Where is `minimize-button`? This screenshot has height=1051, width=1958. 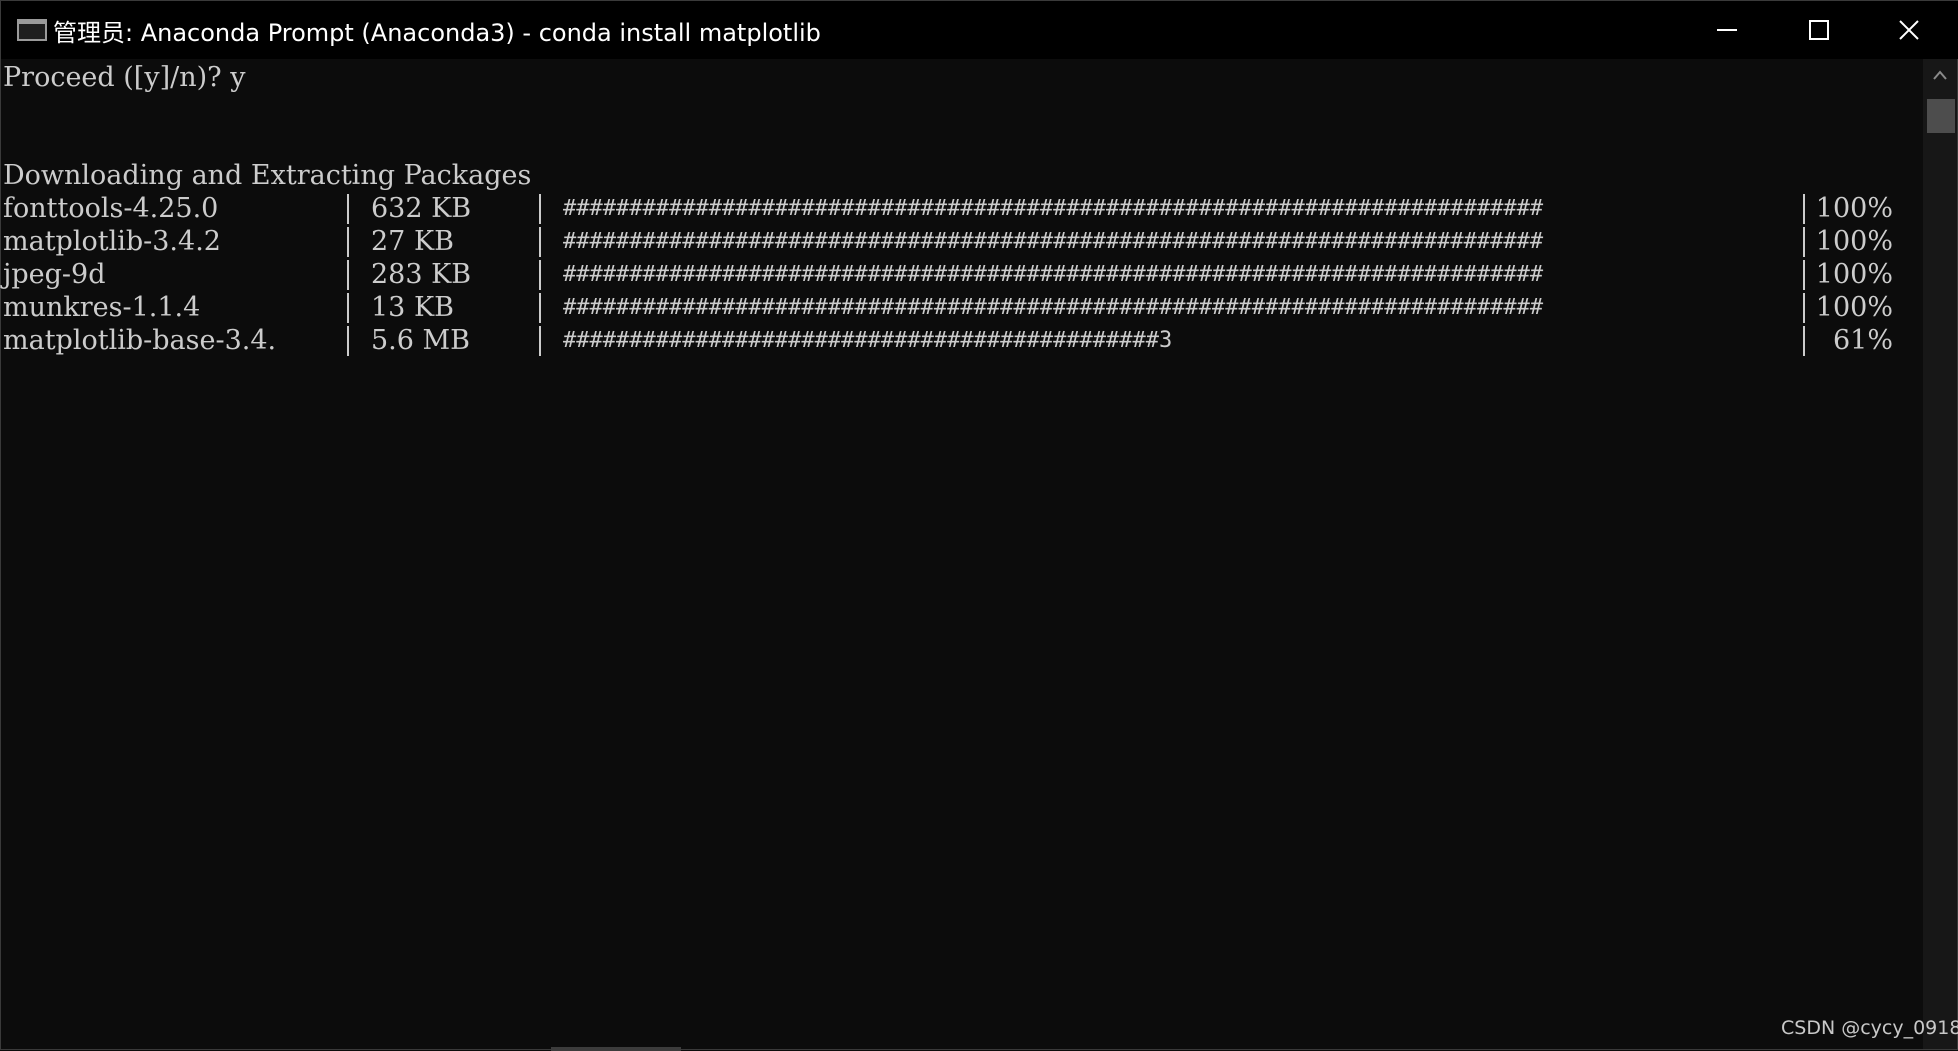 minimize-button is located at coordinates (1727, 30).